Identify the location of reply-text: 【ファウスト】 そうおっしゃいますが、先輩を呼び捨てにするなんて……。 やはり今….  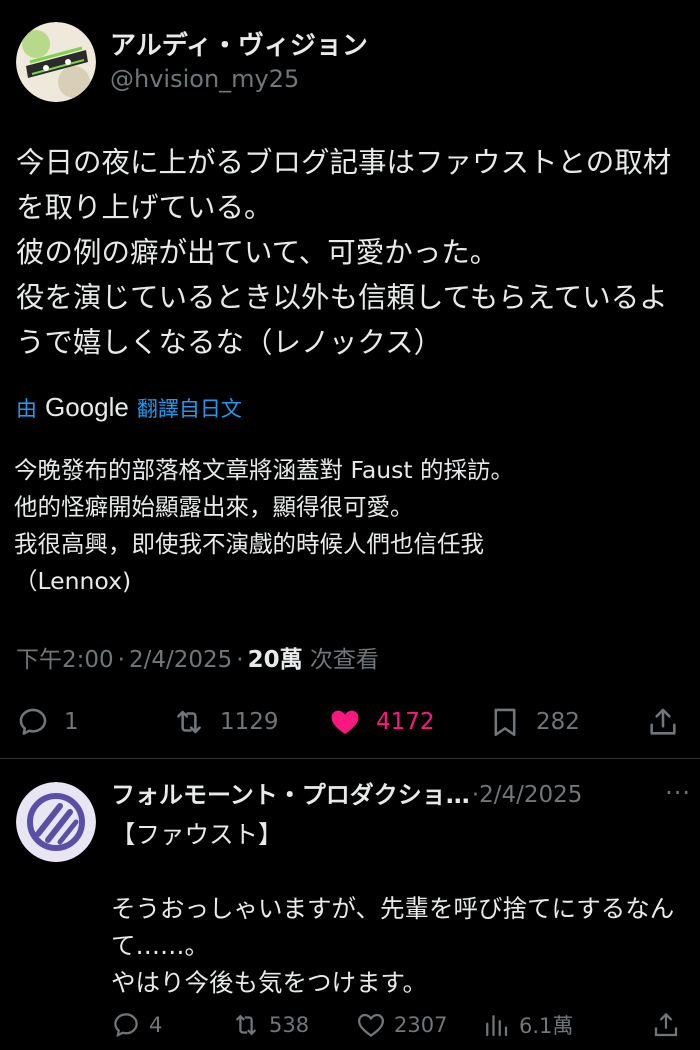
(393, 908).